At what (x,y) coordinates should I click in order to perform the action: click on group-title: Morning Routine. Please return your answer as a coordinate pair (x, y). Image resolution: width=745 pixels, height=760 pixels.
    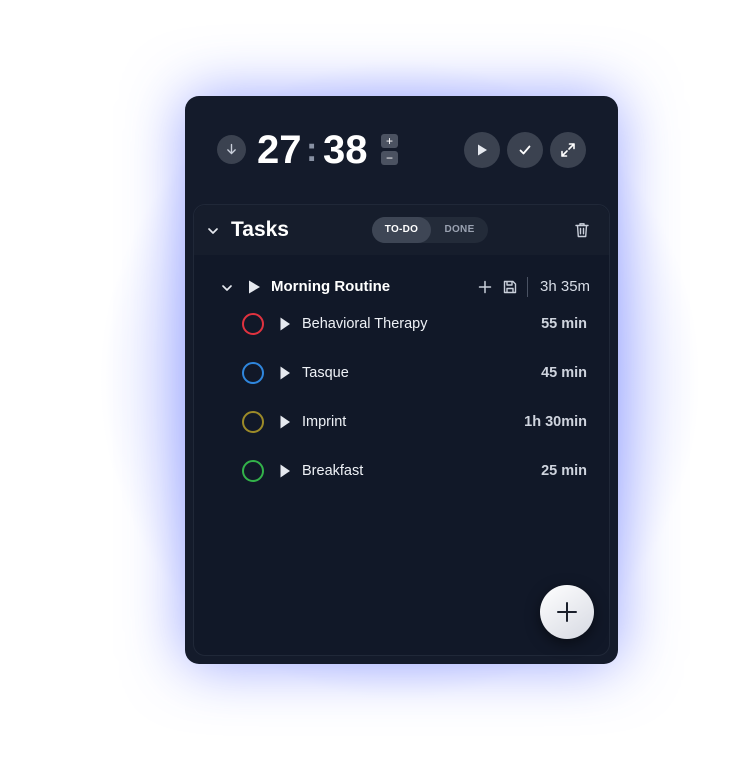
    Looking at the image, I should click on (331, 286).